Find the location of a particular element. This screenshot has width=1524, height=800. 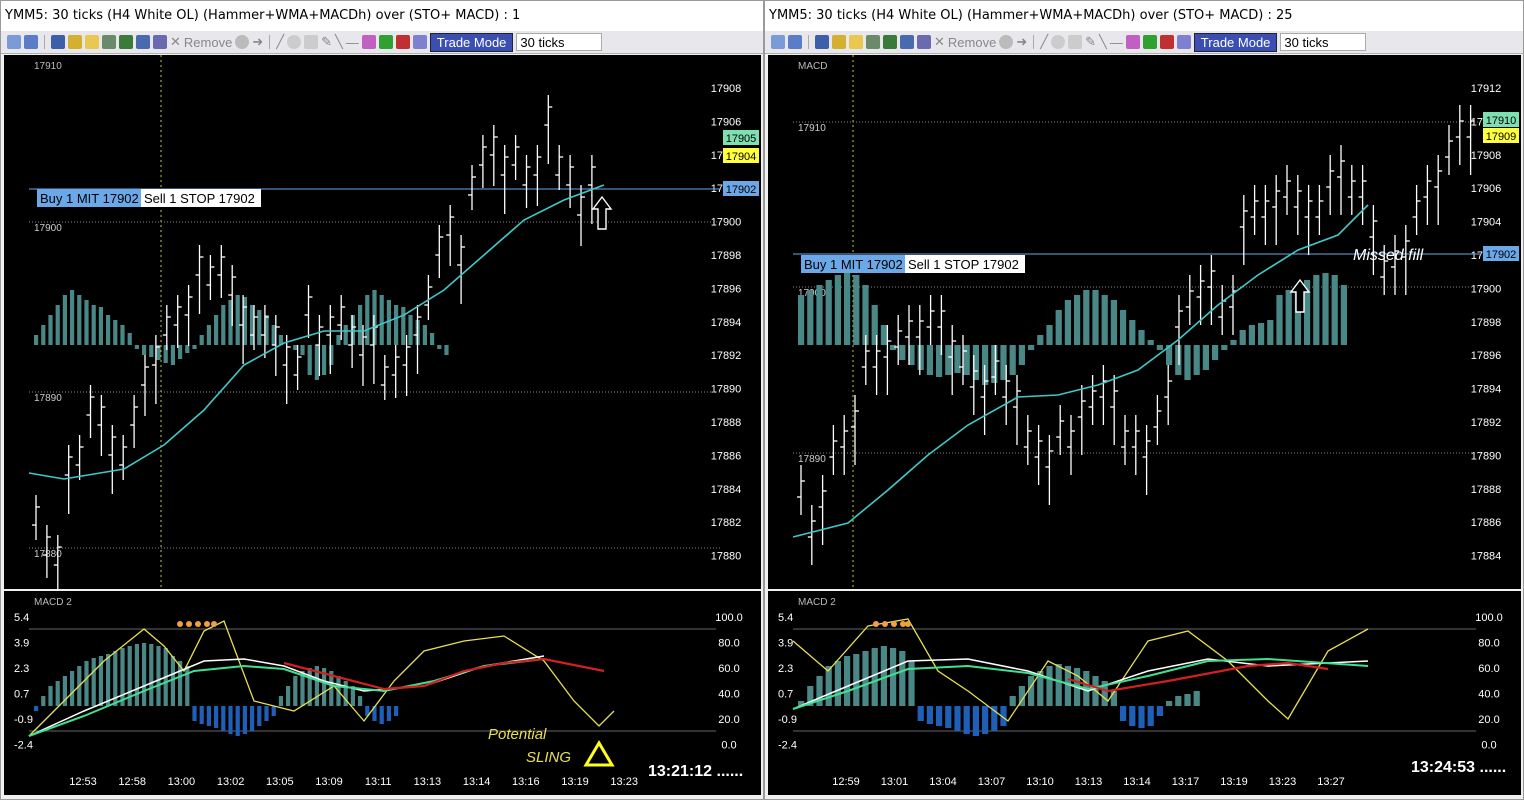

price-flag-label: 17902 is located at coordinates (1501, 255).